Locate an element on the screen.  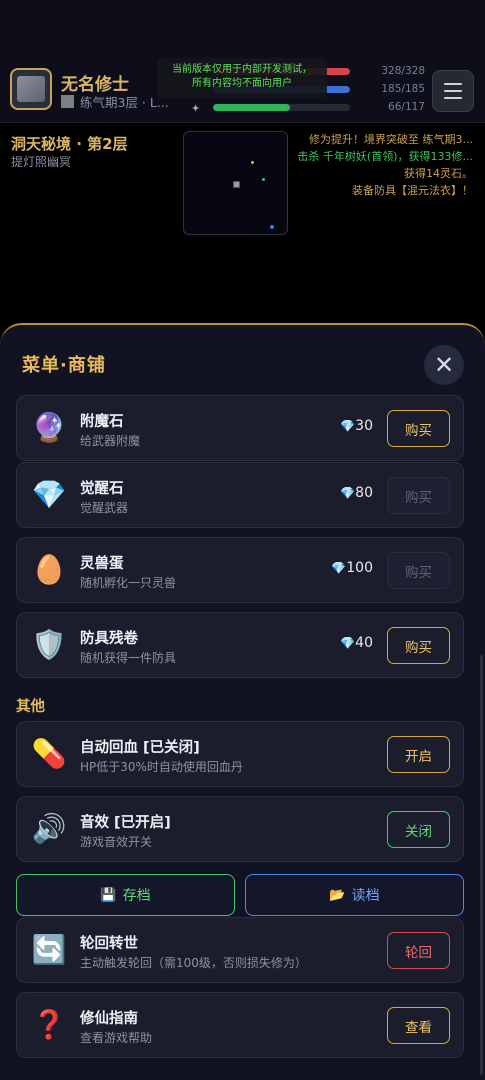
price-value: 40 is located at coordinates (364, 643).